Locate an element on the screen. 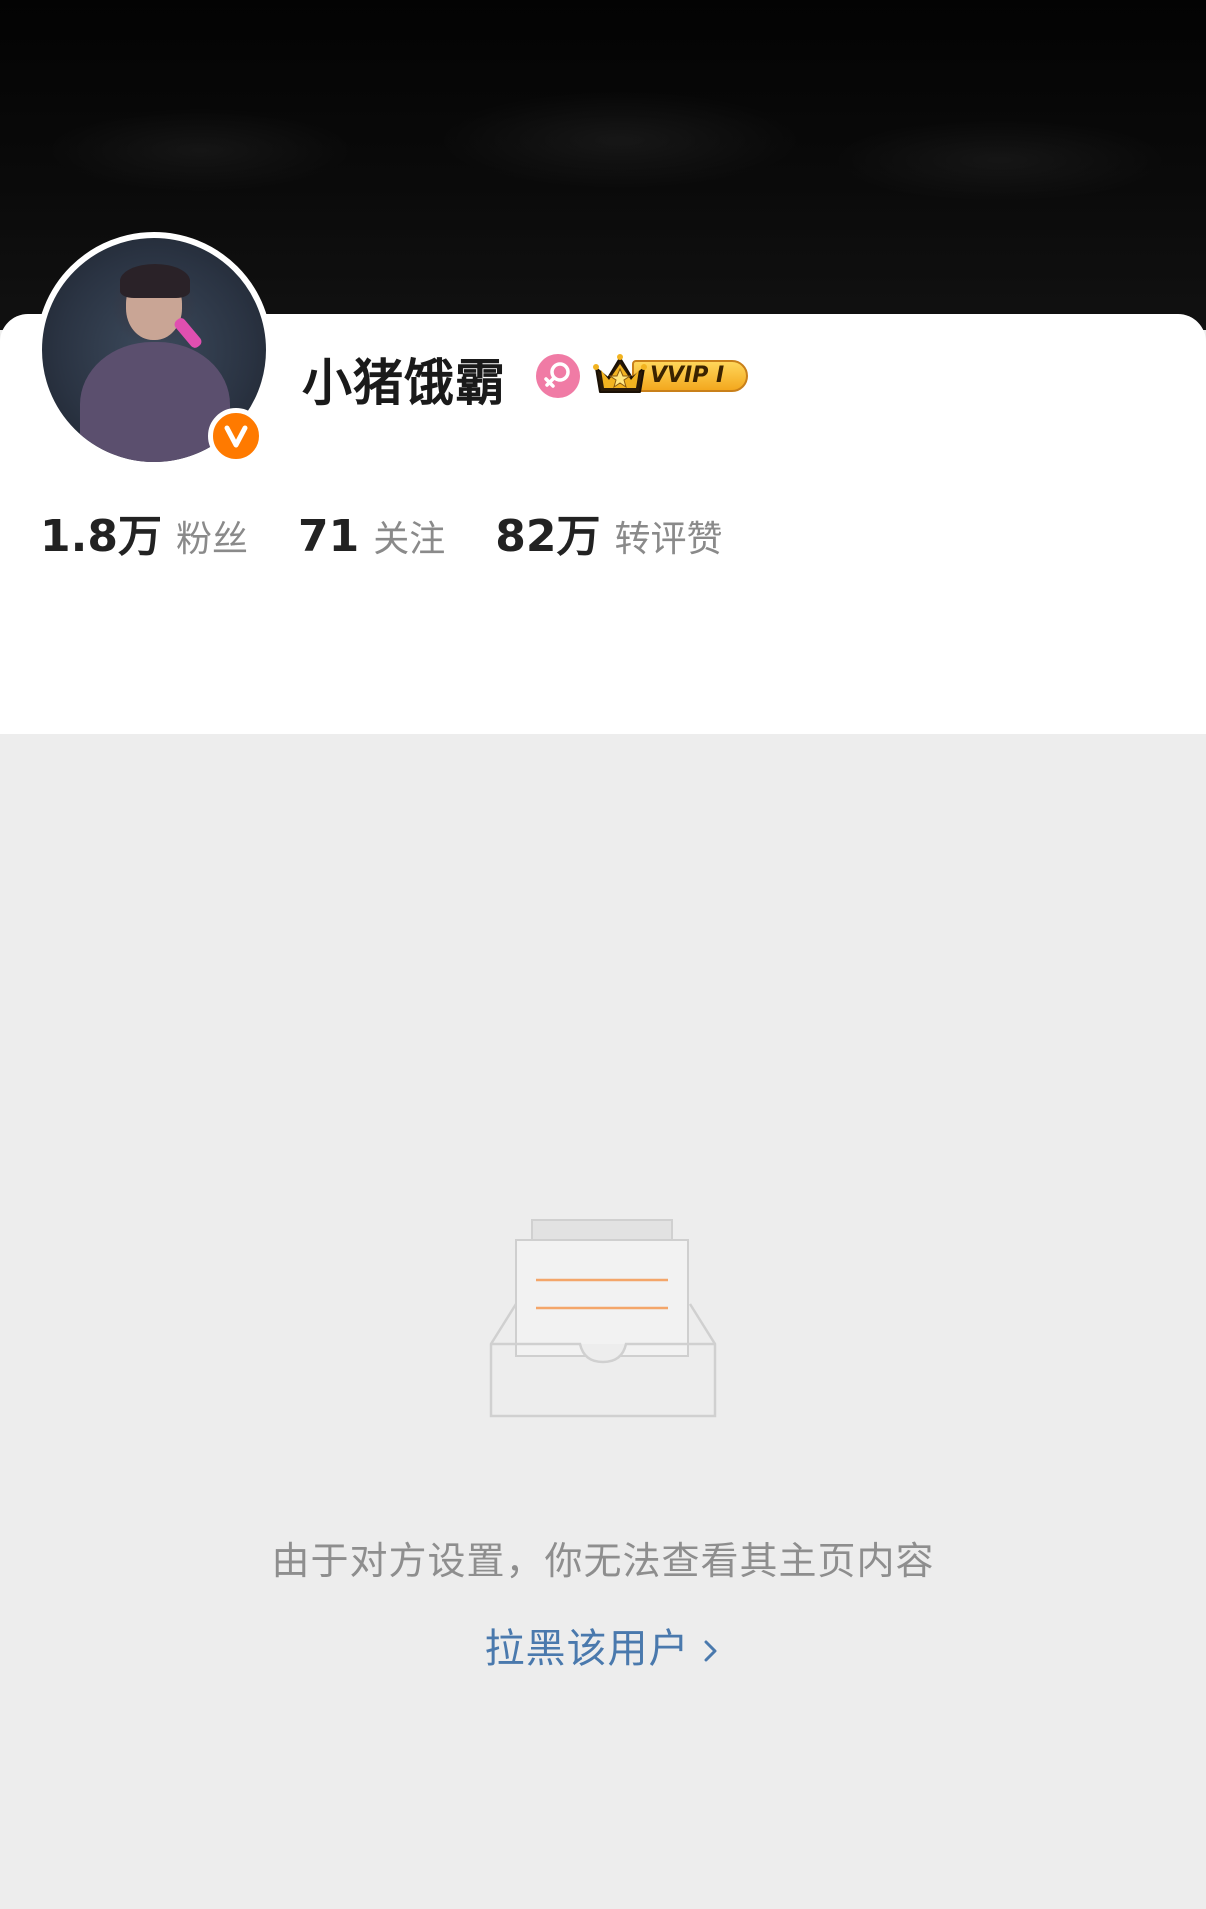 The height and width of the screenshot is (1909, 1206). vvip-badge-label: VVIP I is located at coordinates (687, 375).